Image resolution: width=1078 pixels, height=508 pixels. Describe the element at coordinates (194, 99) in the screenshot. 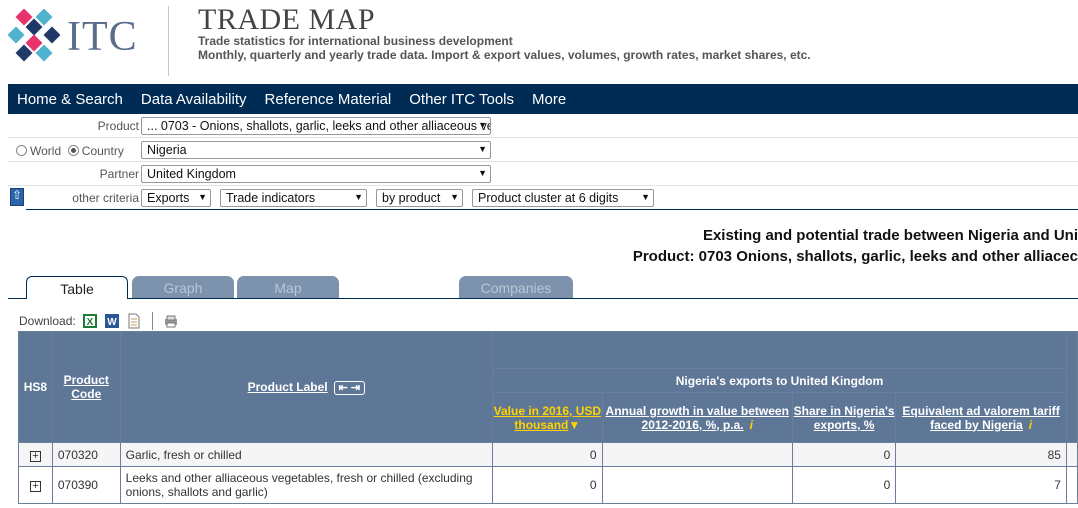

I see `nav-data-availability: Data Availability` at that location.